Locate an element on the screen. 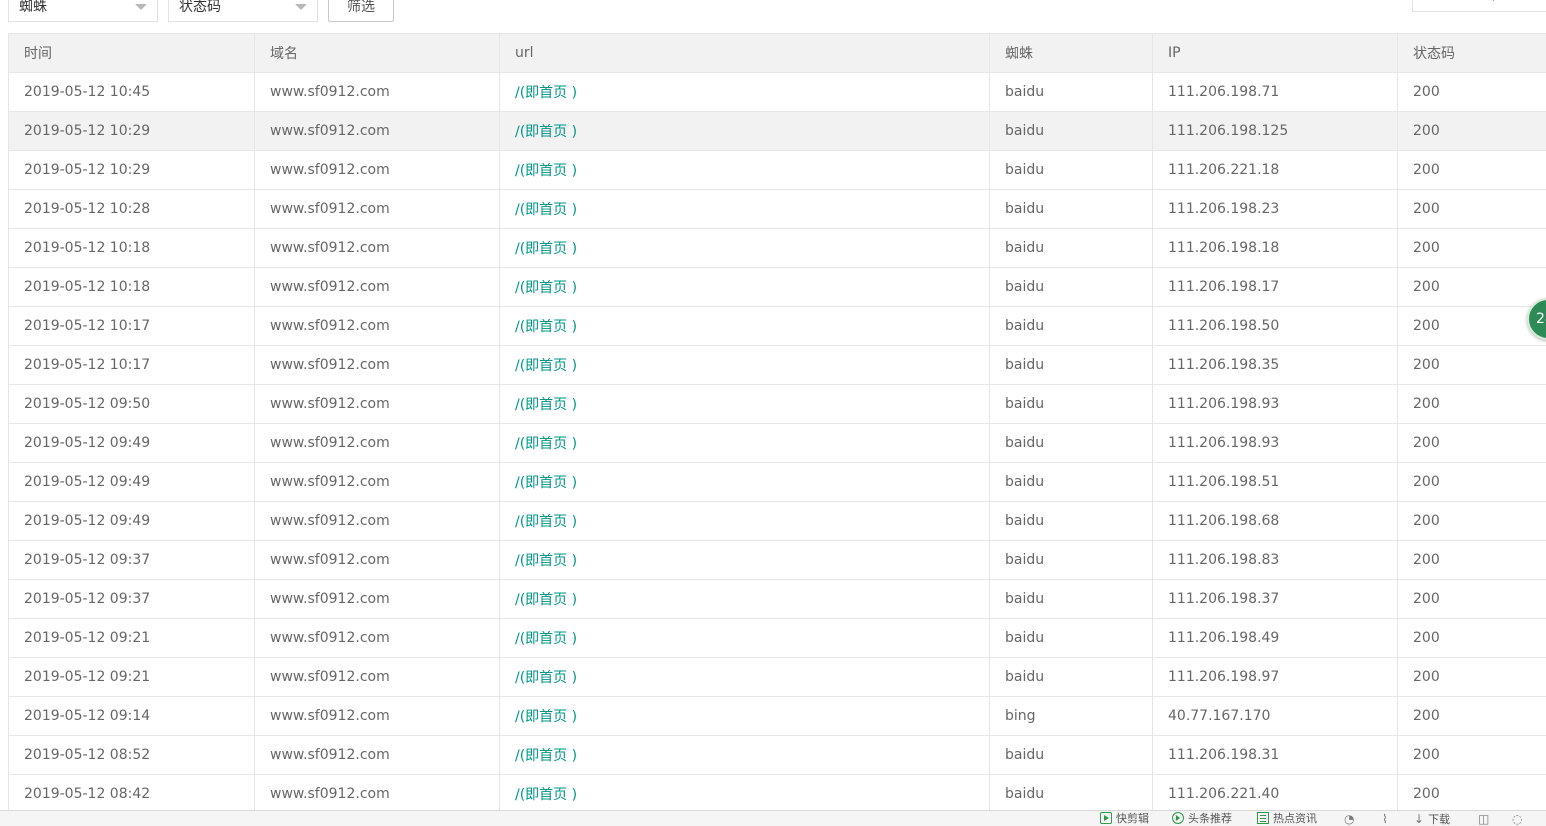  window-button: ◫ is located at coordinates (1485, 819).